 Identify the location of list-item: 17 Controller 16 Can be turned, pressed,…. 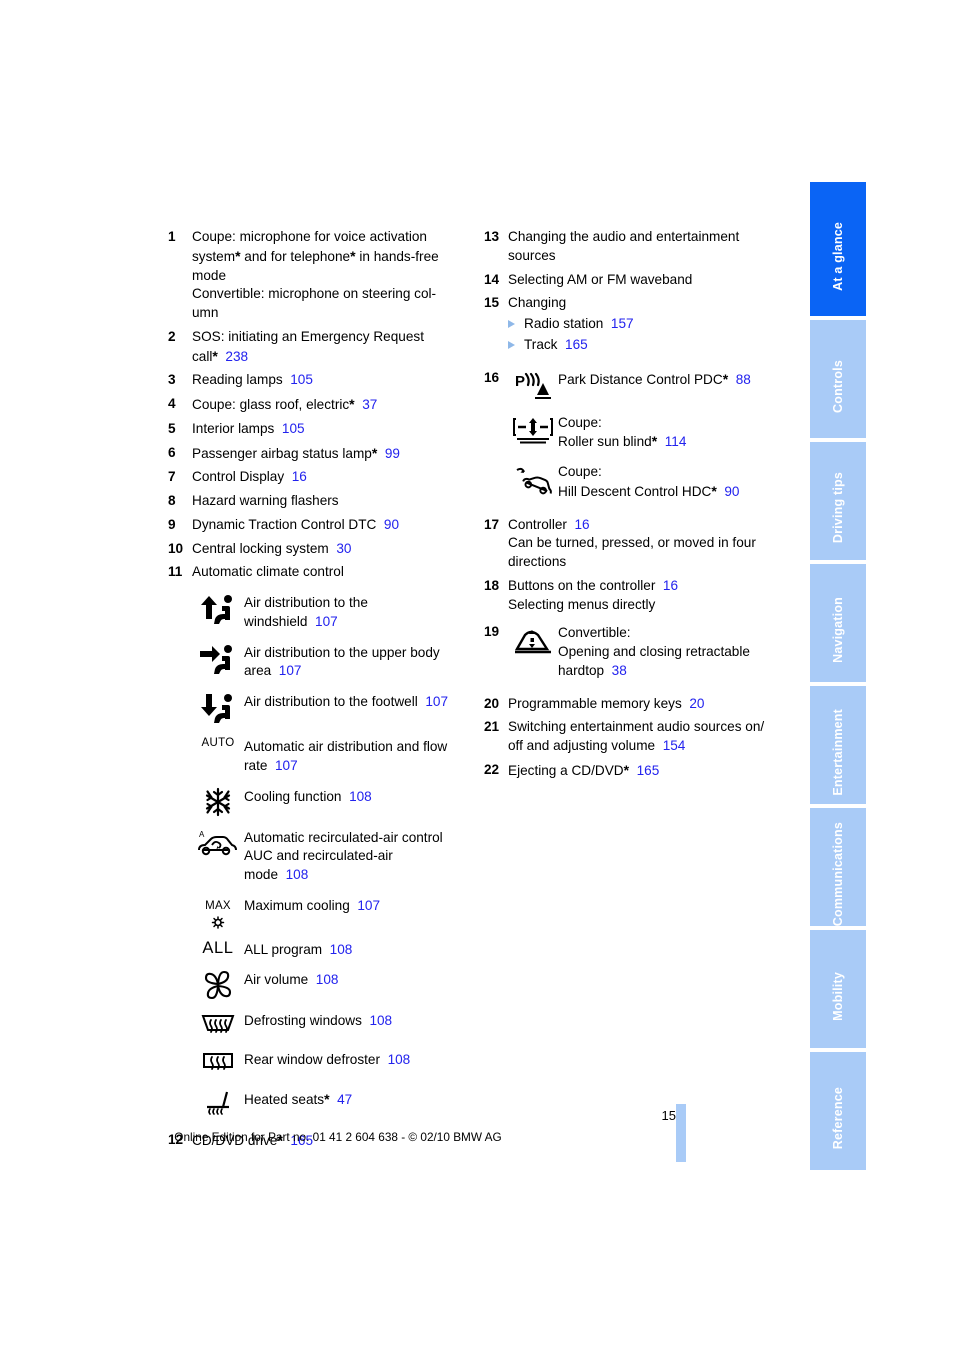
(634, 544).